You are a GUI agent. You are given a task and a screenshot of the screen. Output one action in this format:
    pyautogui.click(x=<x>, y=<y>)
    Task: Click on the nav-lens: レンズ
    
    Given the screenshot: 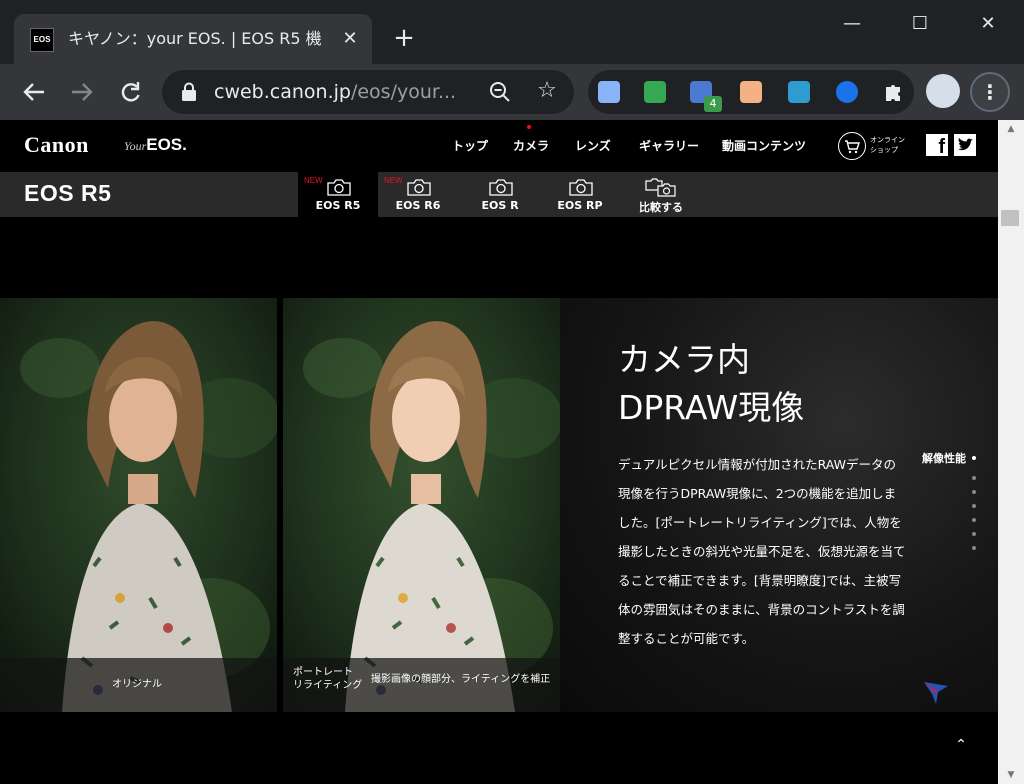 What is the action you would take?
    pyautogui.click(x=593, y=145)
    